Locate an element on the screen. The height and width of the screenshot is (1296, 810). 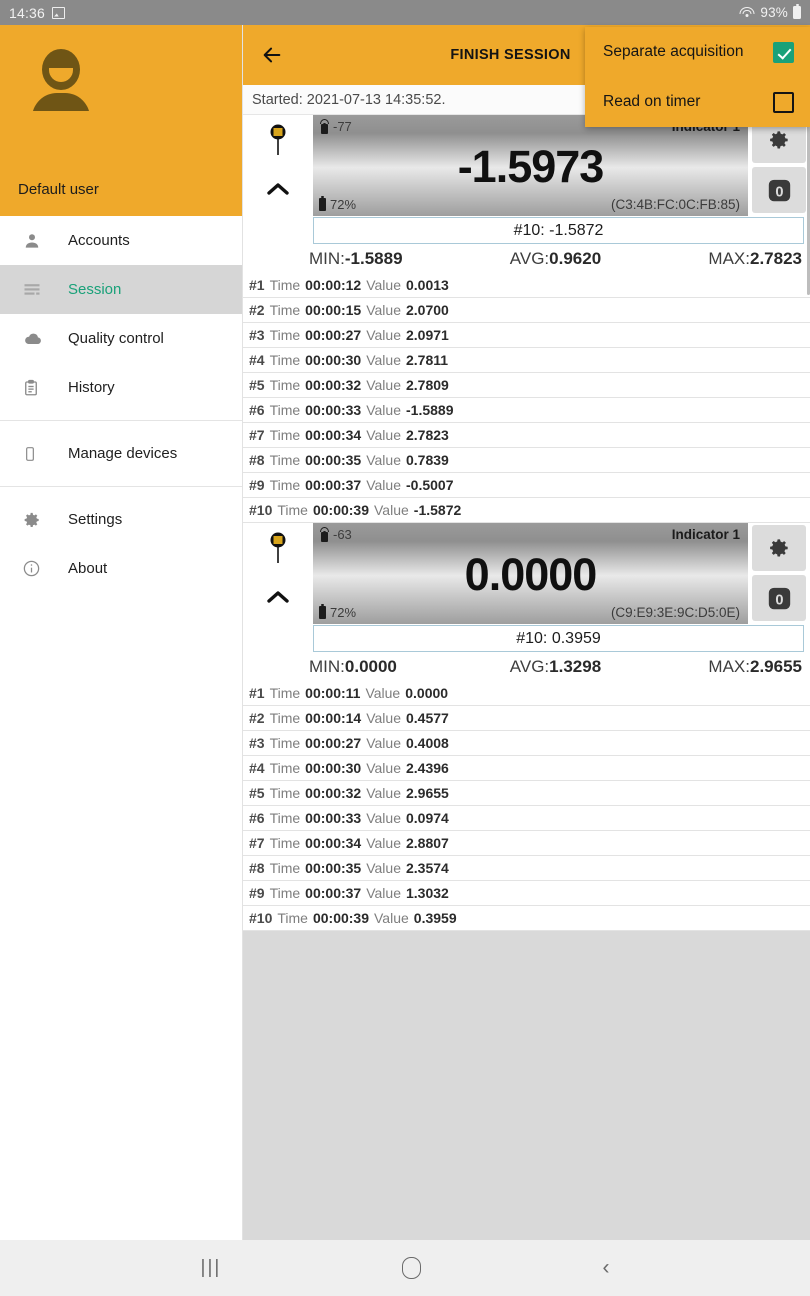
stat-avg-value: 1.3298 is located at coordinates (575, 666).